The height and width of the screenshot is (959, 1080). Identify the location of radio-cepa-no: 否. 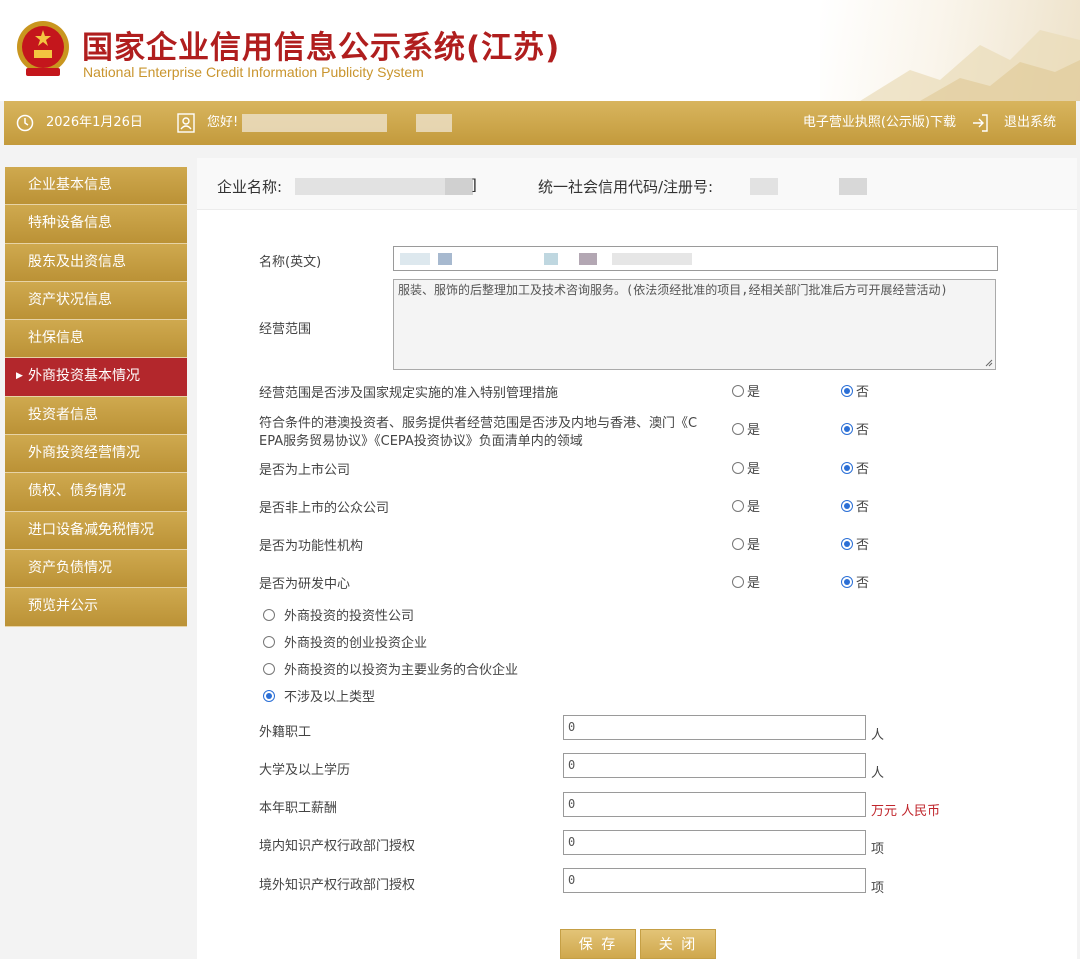
(855, 428).